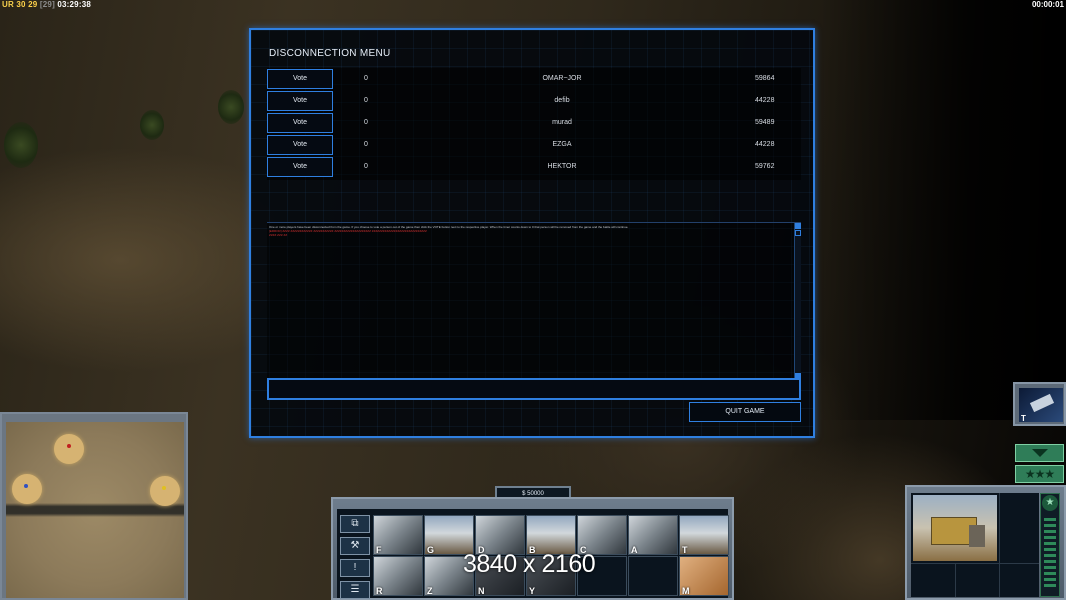 Image resolution: width=1066 pixels, height=600 pixels. I want to click on resolution-overlay: 3840 x 2160, so click(529, 564).